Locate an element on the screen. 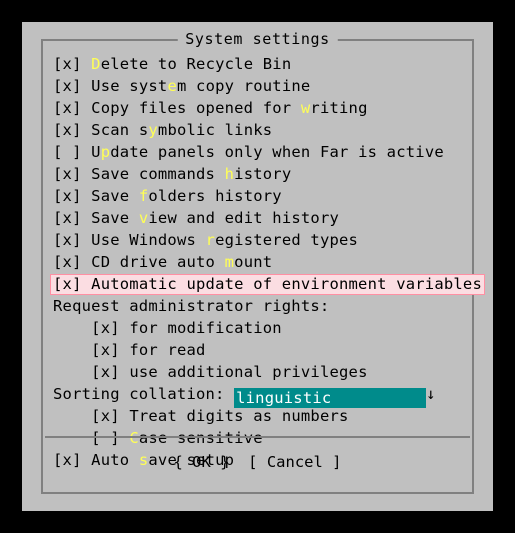 Image resolution: width=515 pixels, height=533 pixels. label-post: iew and edit history is located at coordinates (244, 218).